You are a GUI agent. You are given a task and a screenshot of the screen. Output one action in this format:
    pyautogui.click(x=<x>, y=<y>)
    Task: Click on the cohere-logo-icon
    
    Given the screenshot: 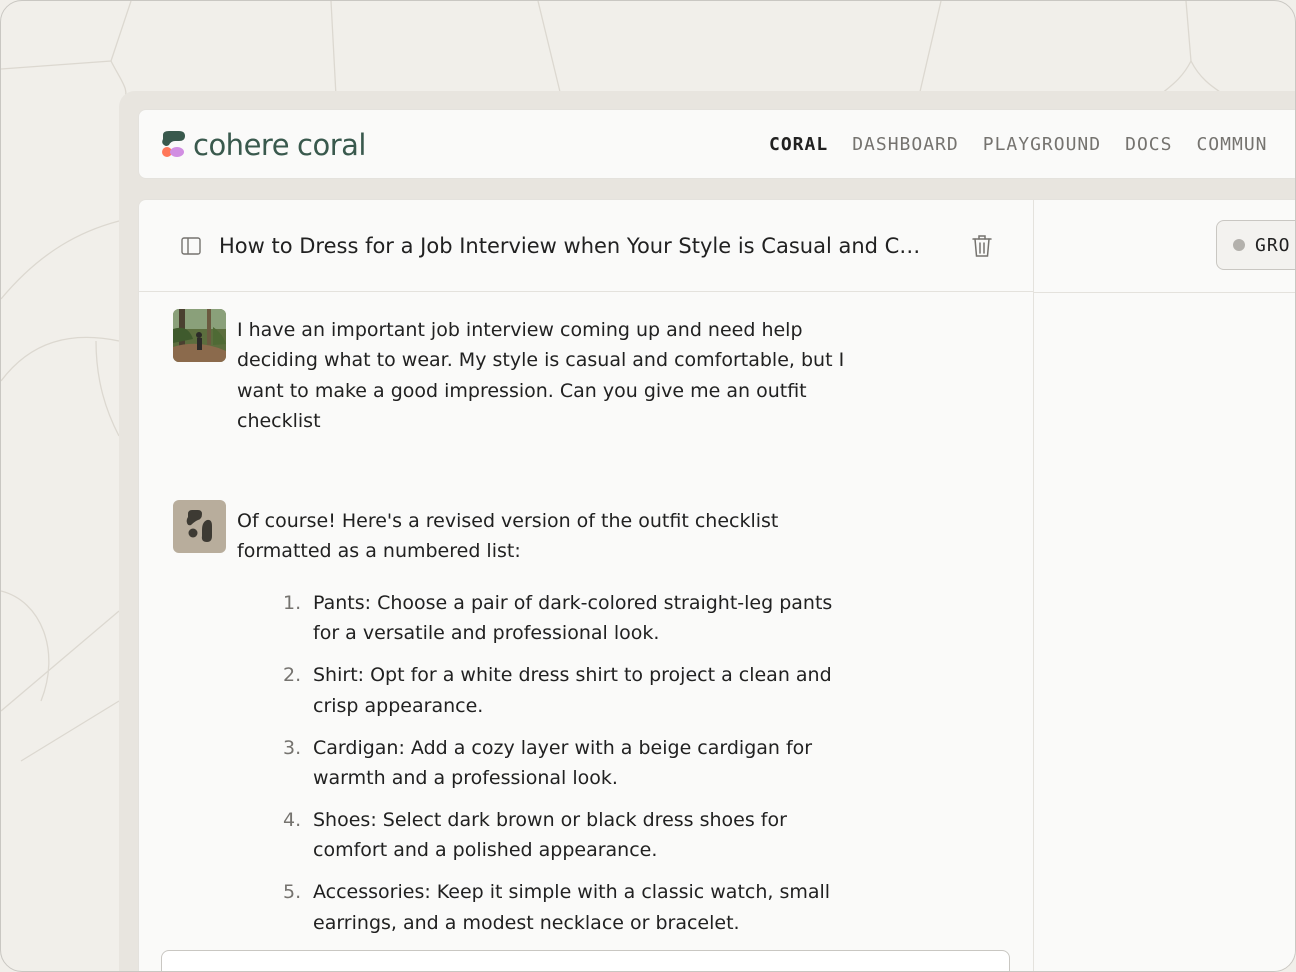 What is the action you would take?
    pyautogui.click(x=174, y=145)
    